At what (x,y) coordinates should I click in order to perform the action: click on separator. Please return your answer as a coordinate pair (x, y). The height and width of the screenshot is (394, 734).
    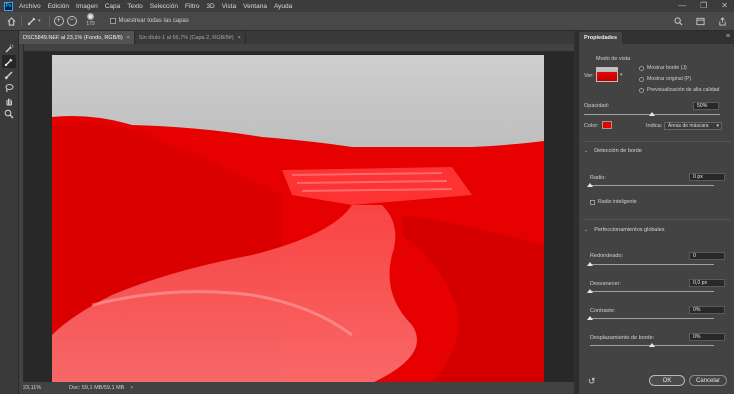
    Looking at the image, I should click on (21, 21).